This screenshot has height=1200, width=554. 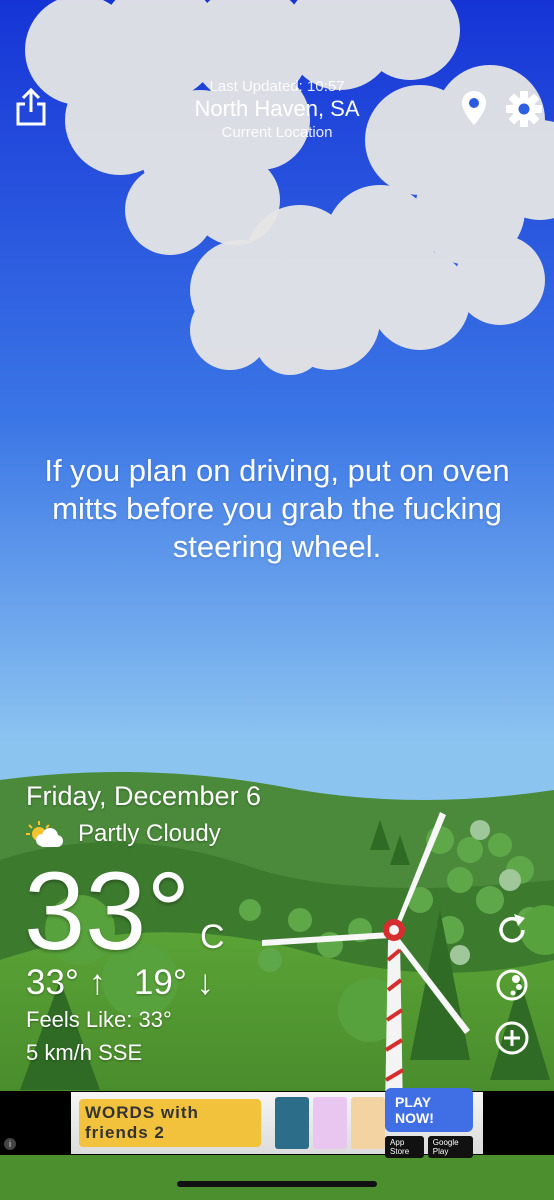 I want to click on date-label: Friday, December 6, so click(x=144, y=796).